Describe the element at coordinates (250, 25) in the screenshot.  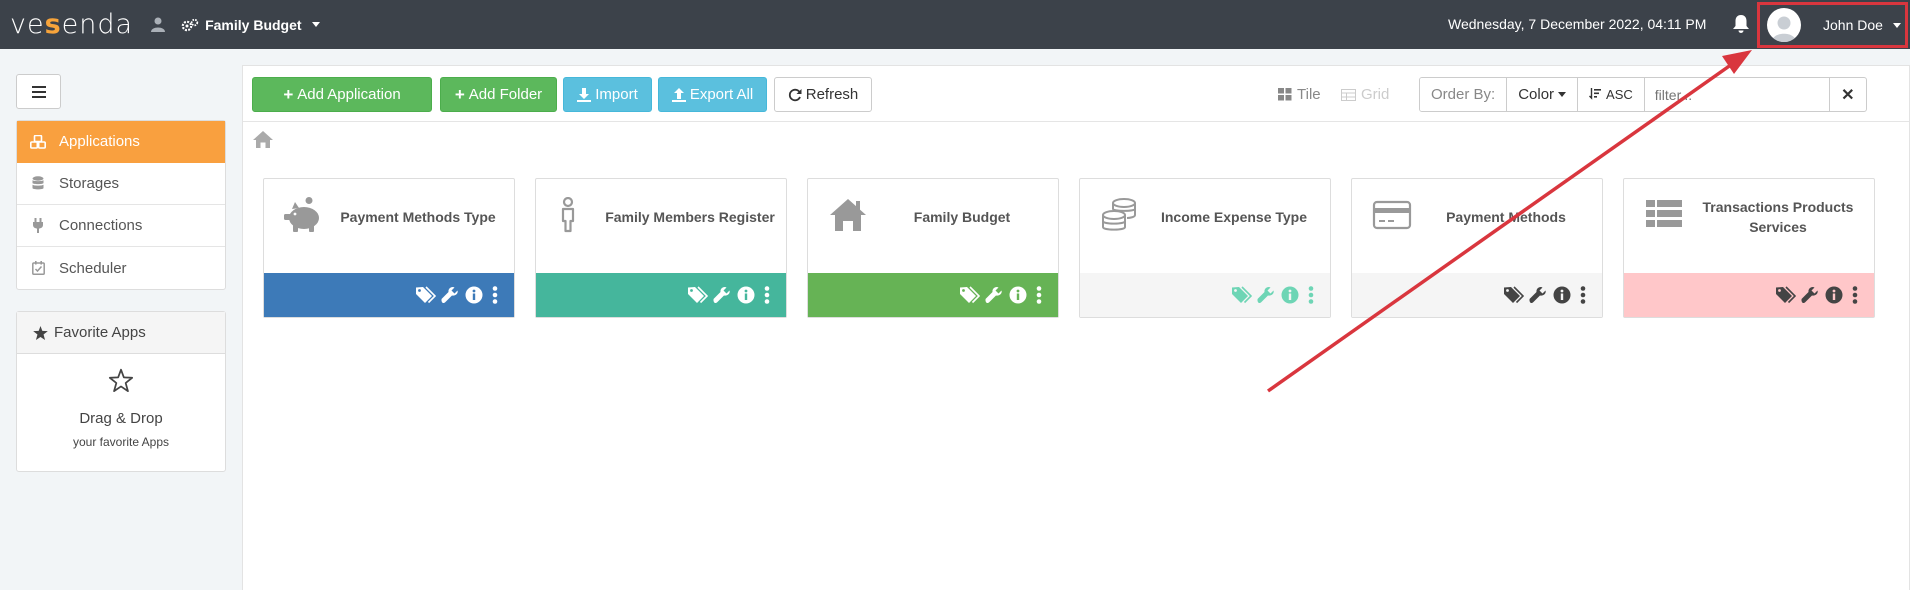
I see `app-switcher-dropdown: Family Budget` at that location.